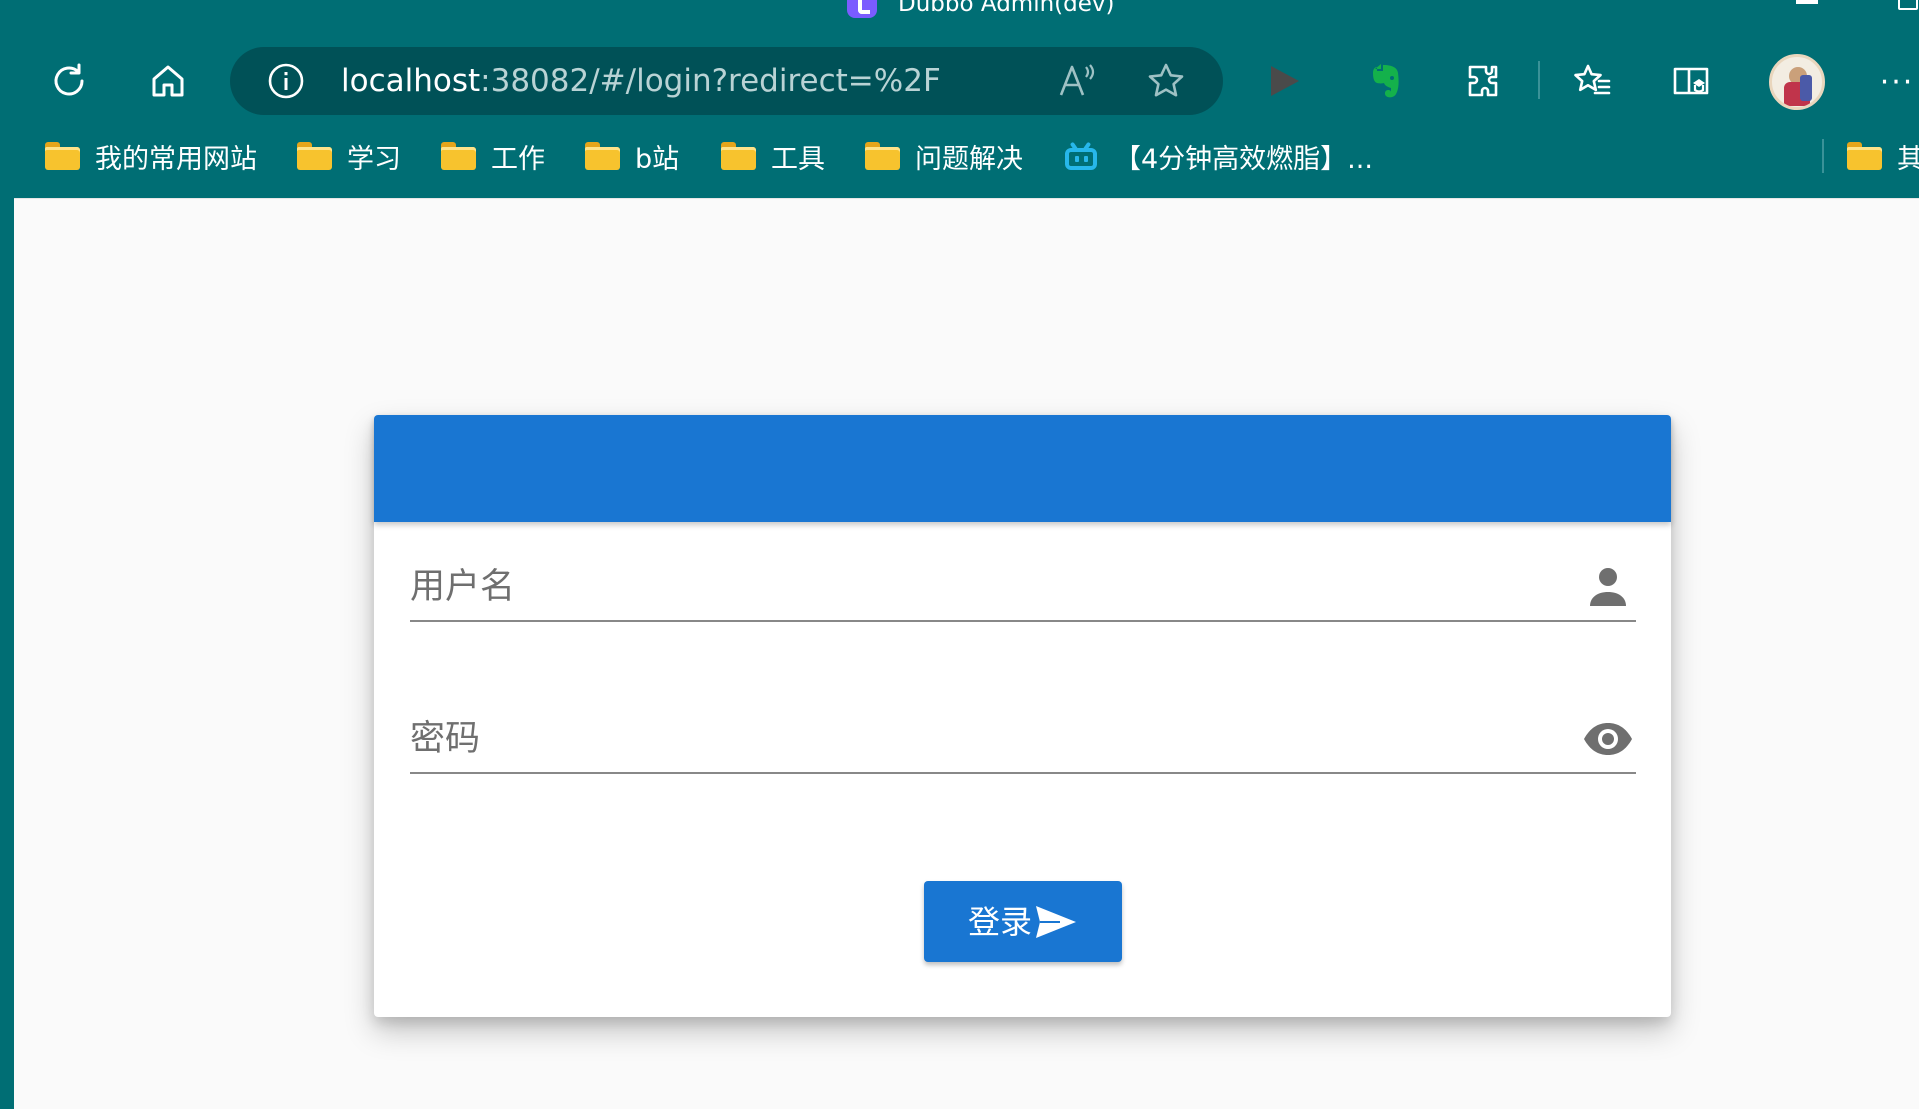 The height and width of the screenshot is (1109, 1919). What do you see at coordinates (411, 81) in the screenshot?
I see `url-host: localhost` at bounding box center [411, 81].